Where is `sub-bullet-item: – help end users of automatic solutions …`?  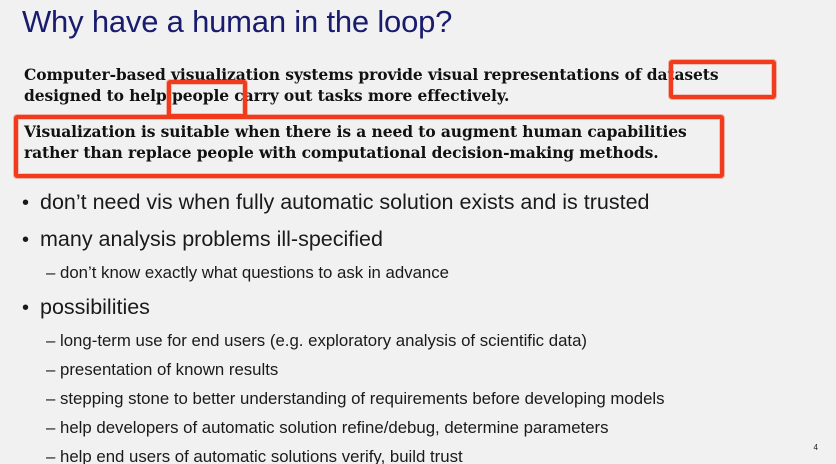 sub-bullet-item: – help end users of automatic solutions … is located at coordinates (434, 453).